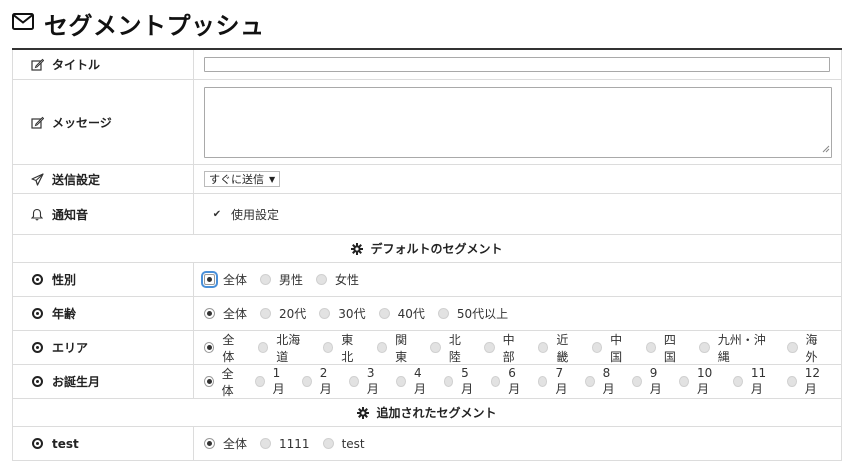  What do you see at coordinates (283, 348) in the screenshot?
I see `segment-option: 北海道` at bounding box center [283, 348].